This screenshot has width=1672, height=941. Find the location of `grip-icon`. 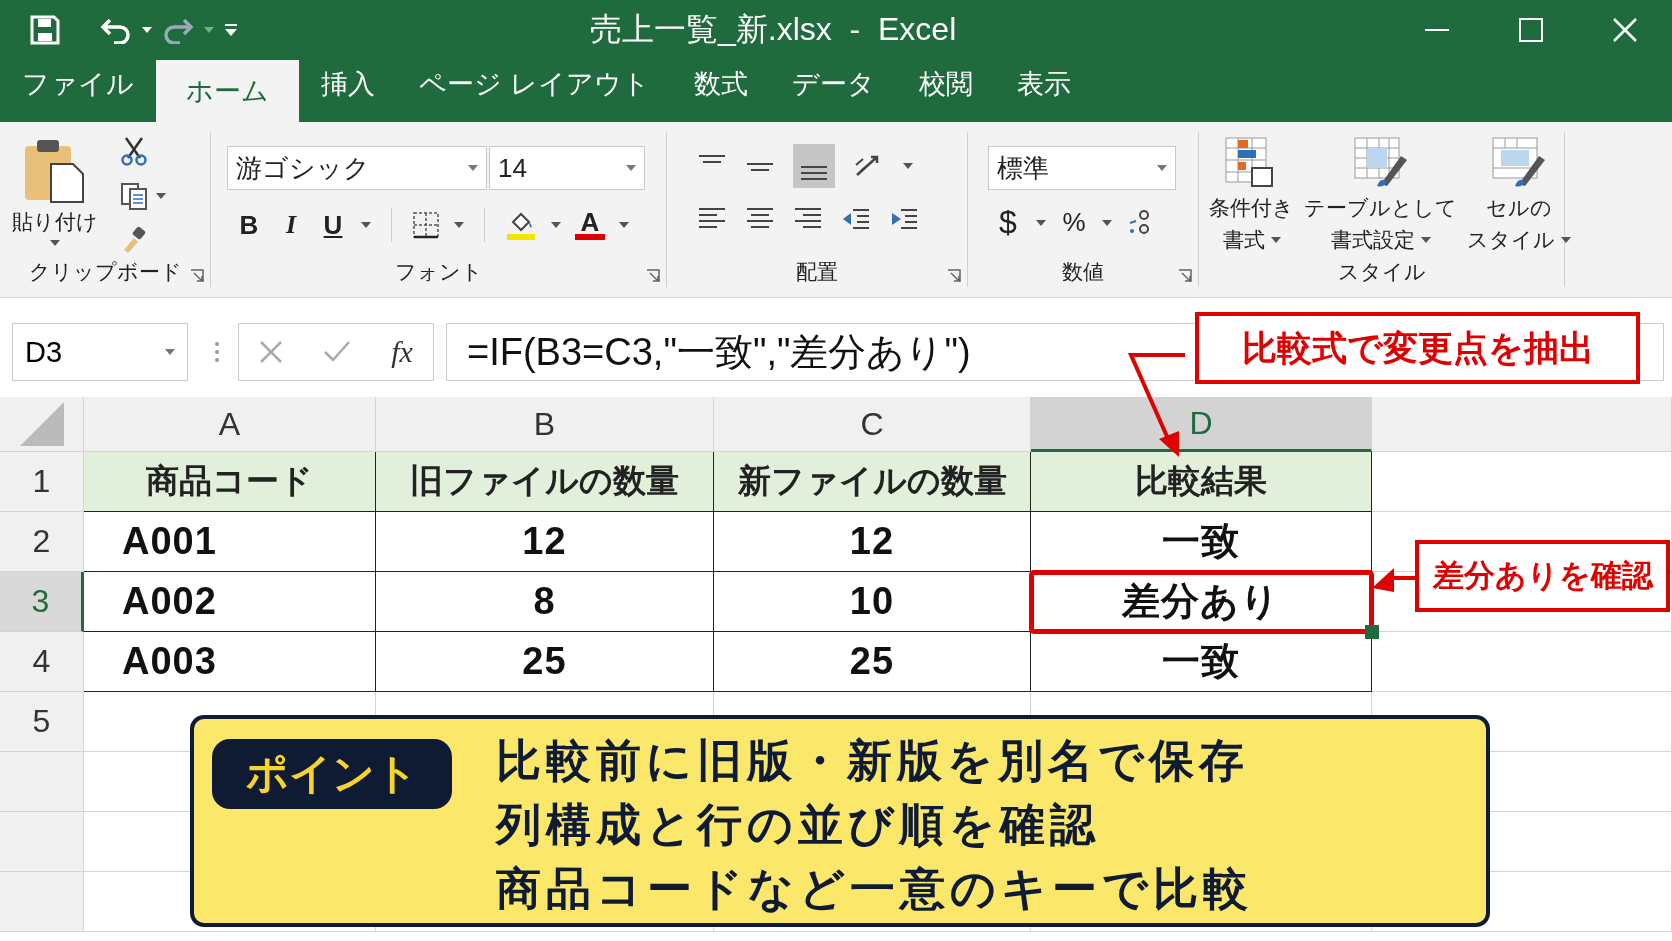

grip-icon is located at coordinates (217, 352).